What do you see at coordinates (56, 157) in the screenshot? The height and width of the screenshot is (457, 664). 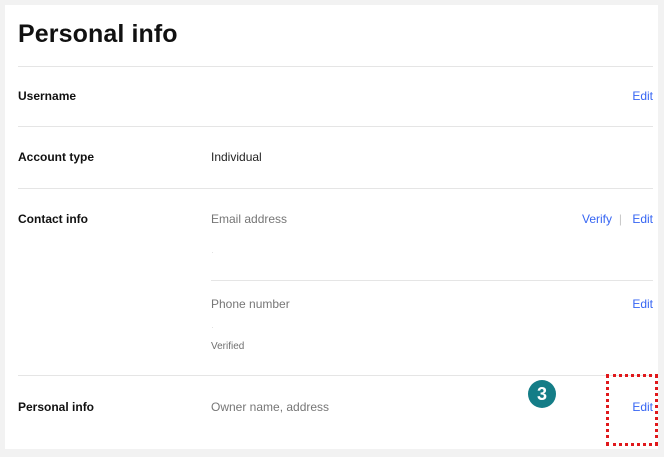 I see `account-type-label: Account type` at bounding box center [56, 157].